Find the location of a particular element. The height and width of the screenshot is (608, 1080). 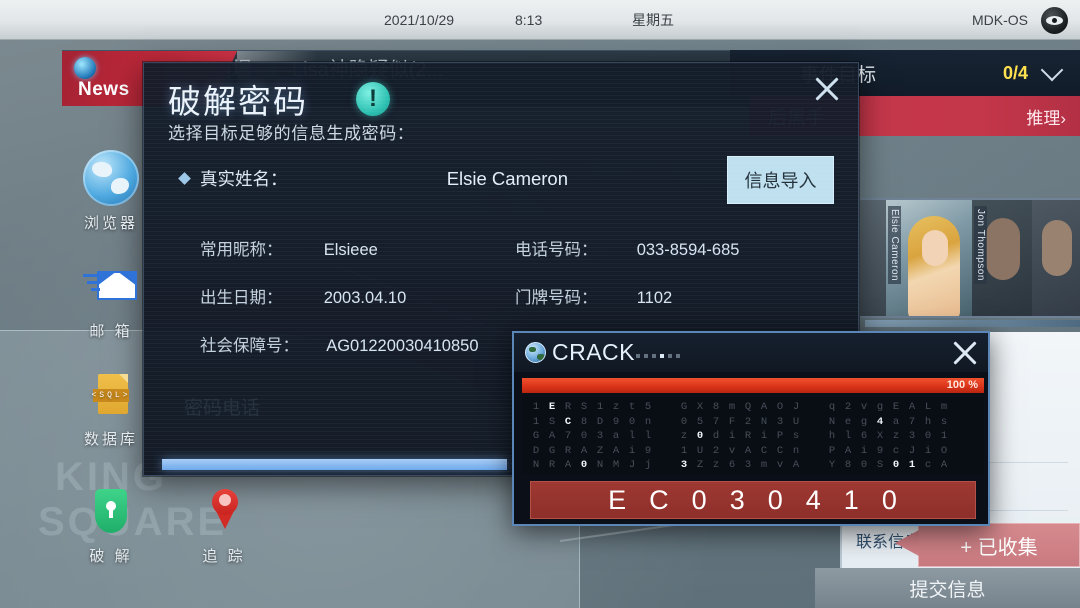

pointer-arrow-icon is located at coordinates (907, 543).